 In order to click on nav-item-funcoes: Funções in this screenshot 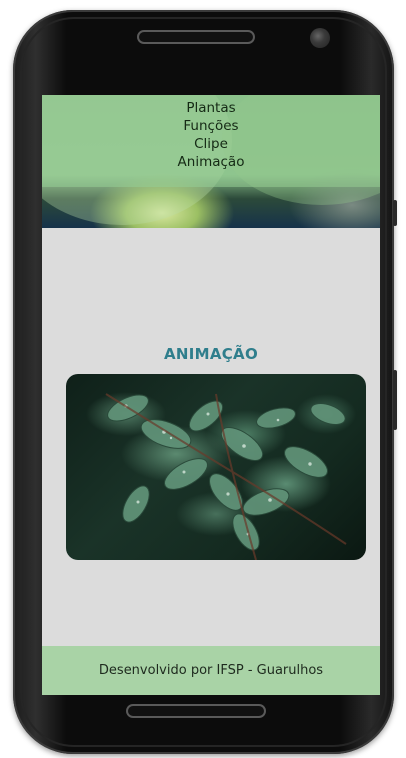, I will do `click(211, 126)`.